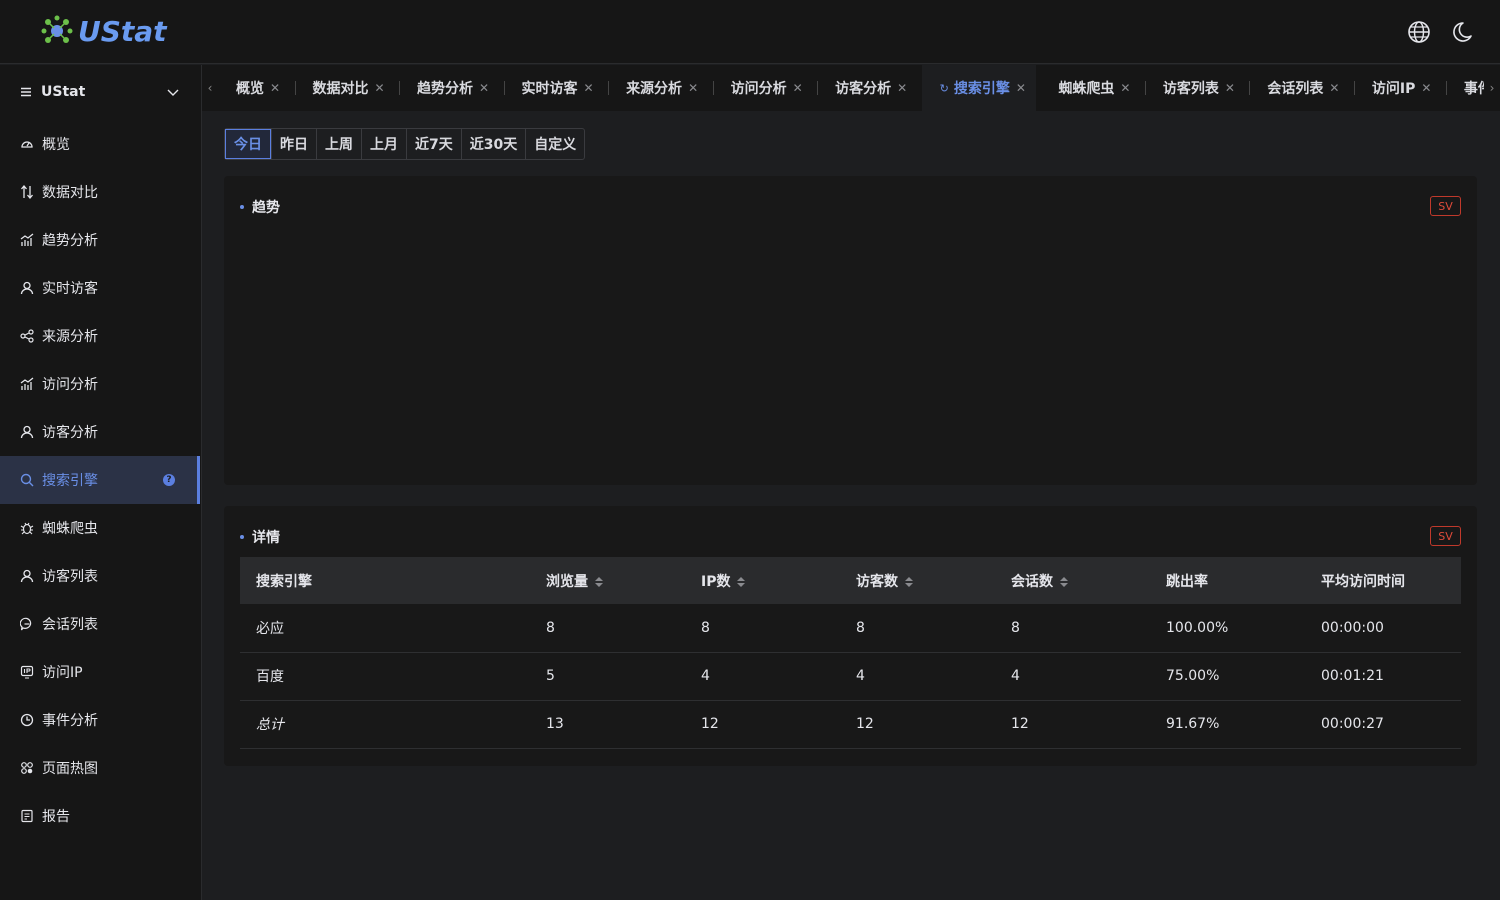 The height and width of the screenshot is (900, 1500). Describe the element at coordinates (1352, 676) in the screenshot. I see `table-cell: 00:01:21` at that location.